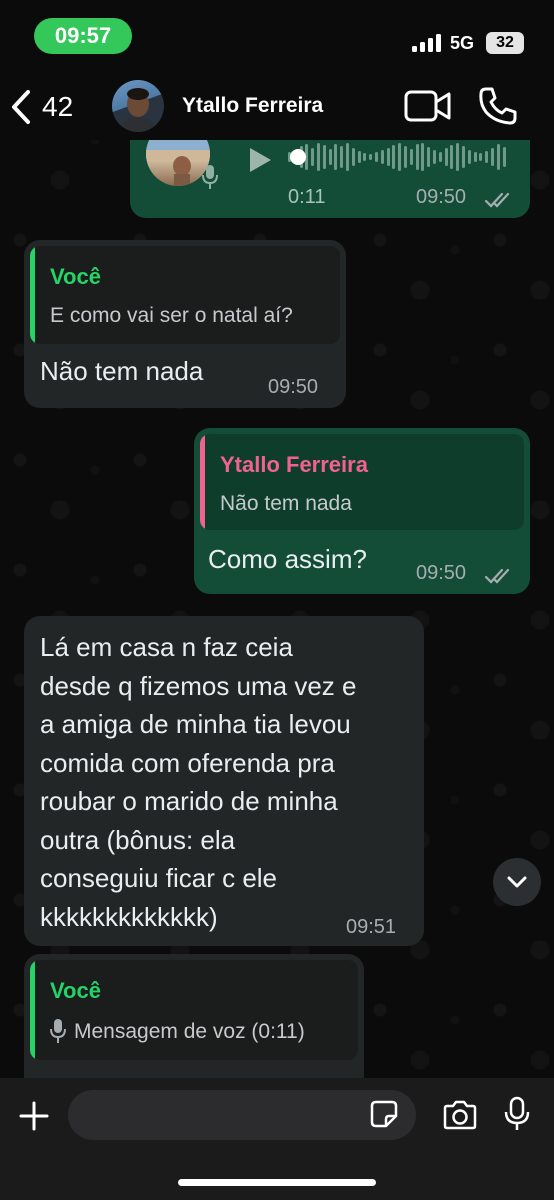 Image resolution: width=554 pixels, height=1200 pixels. Describe the element at coordinates (371, 927) in the screenshot. I see `message-time: 09:51` at that location.